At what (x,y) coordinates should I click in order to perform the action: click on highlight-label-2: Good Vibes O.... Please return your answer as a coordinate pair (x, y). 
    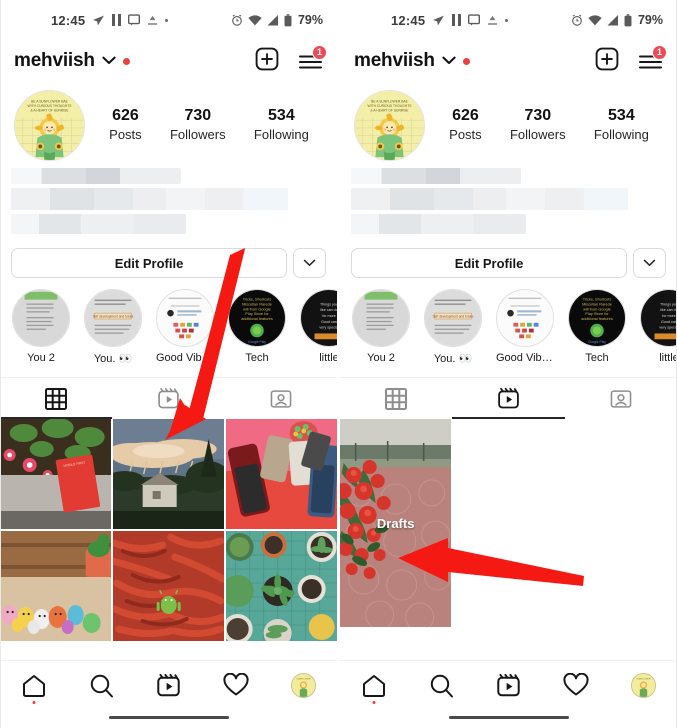
    Looking at the image, I should click on (185, 358).